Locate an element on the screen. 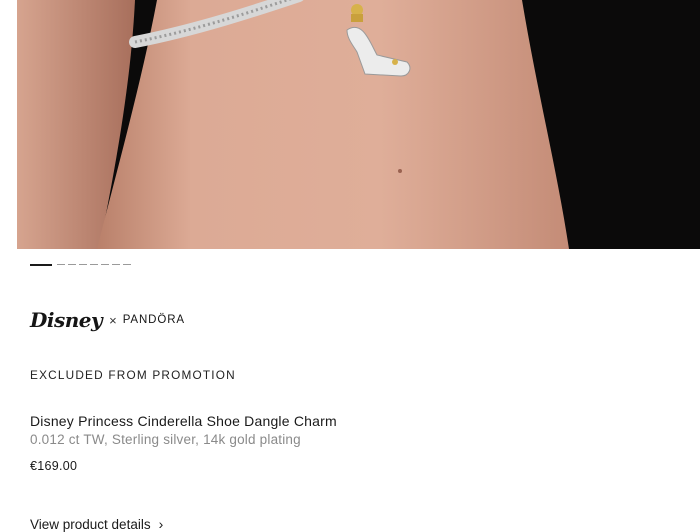 This screenshot has height=532, width=700. view-product-details-link: View product details › is located at coordinates (96, 524).